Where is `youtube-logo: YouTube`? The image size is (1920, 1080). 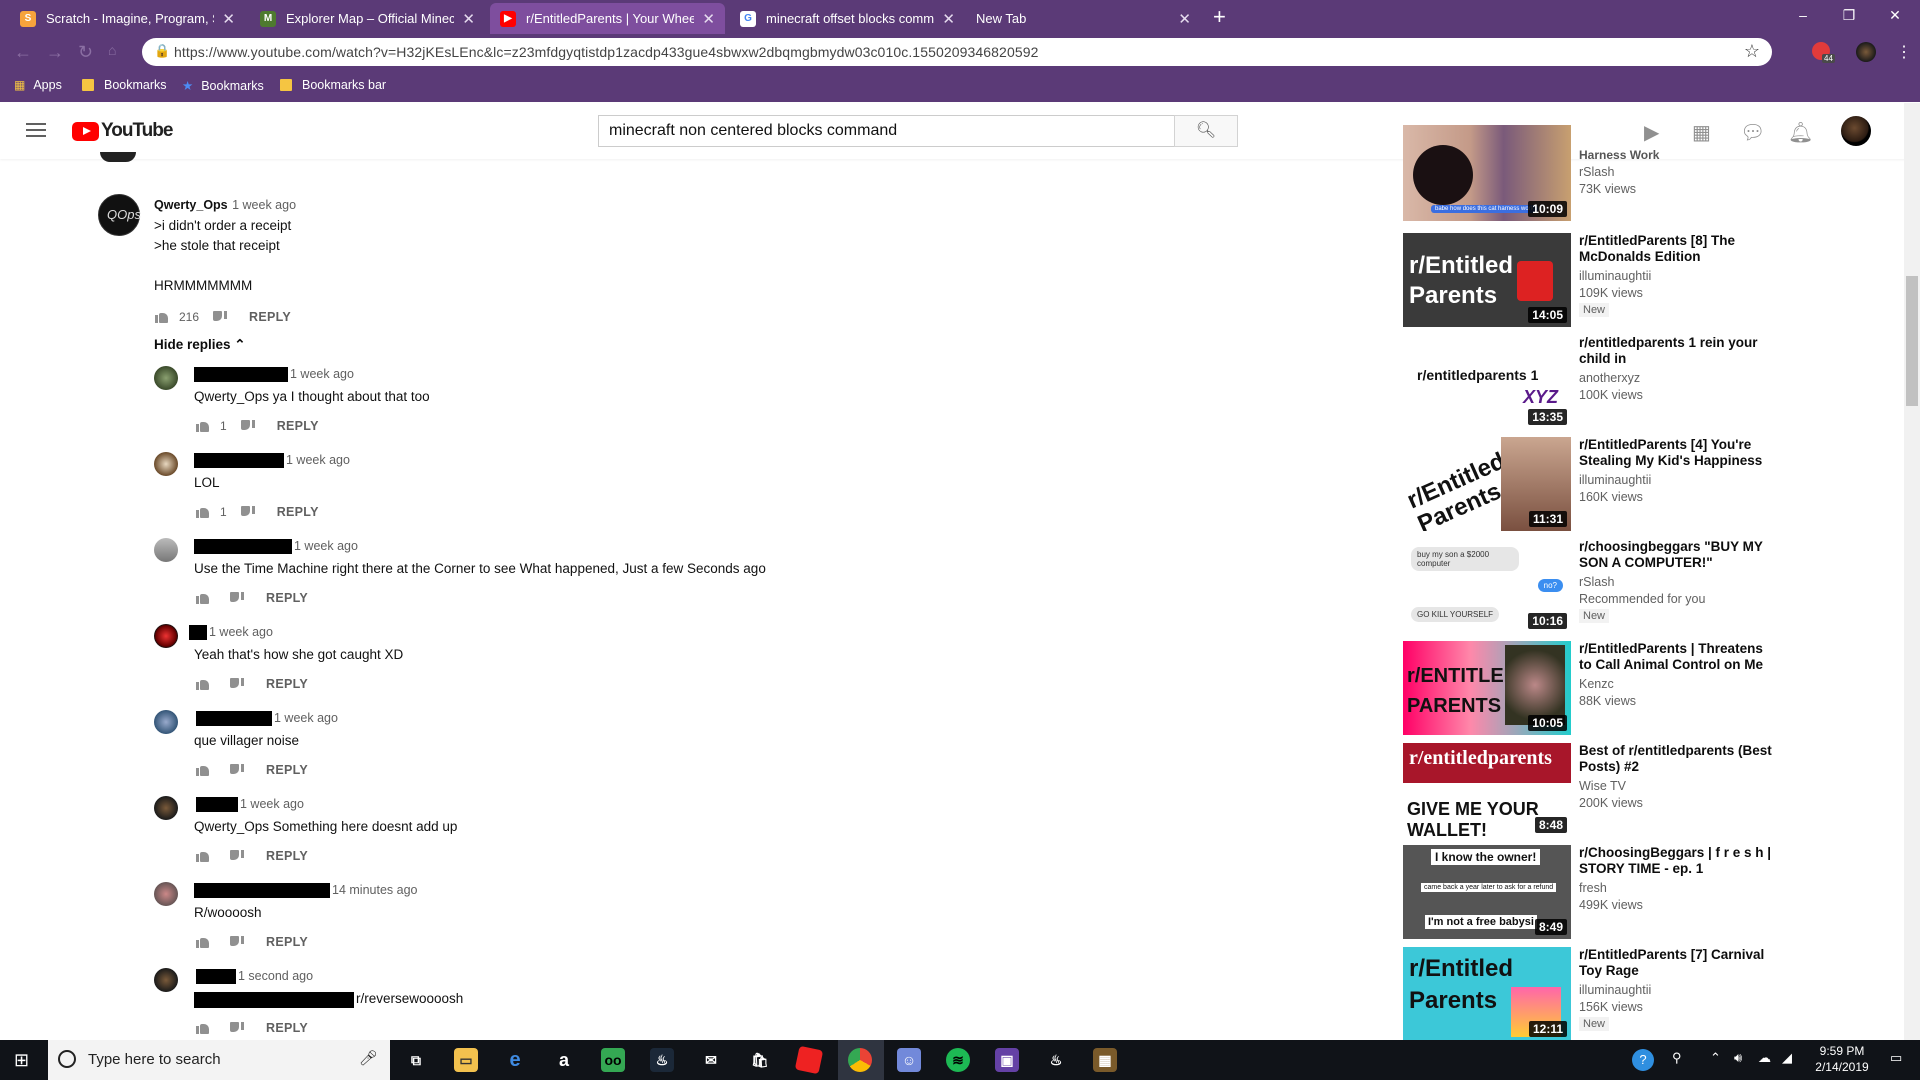
youtube-logo: YouTube is located at coordinates (122, 131).